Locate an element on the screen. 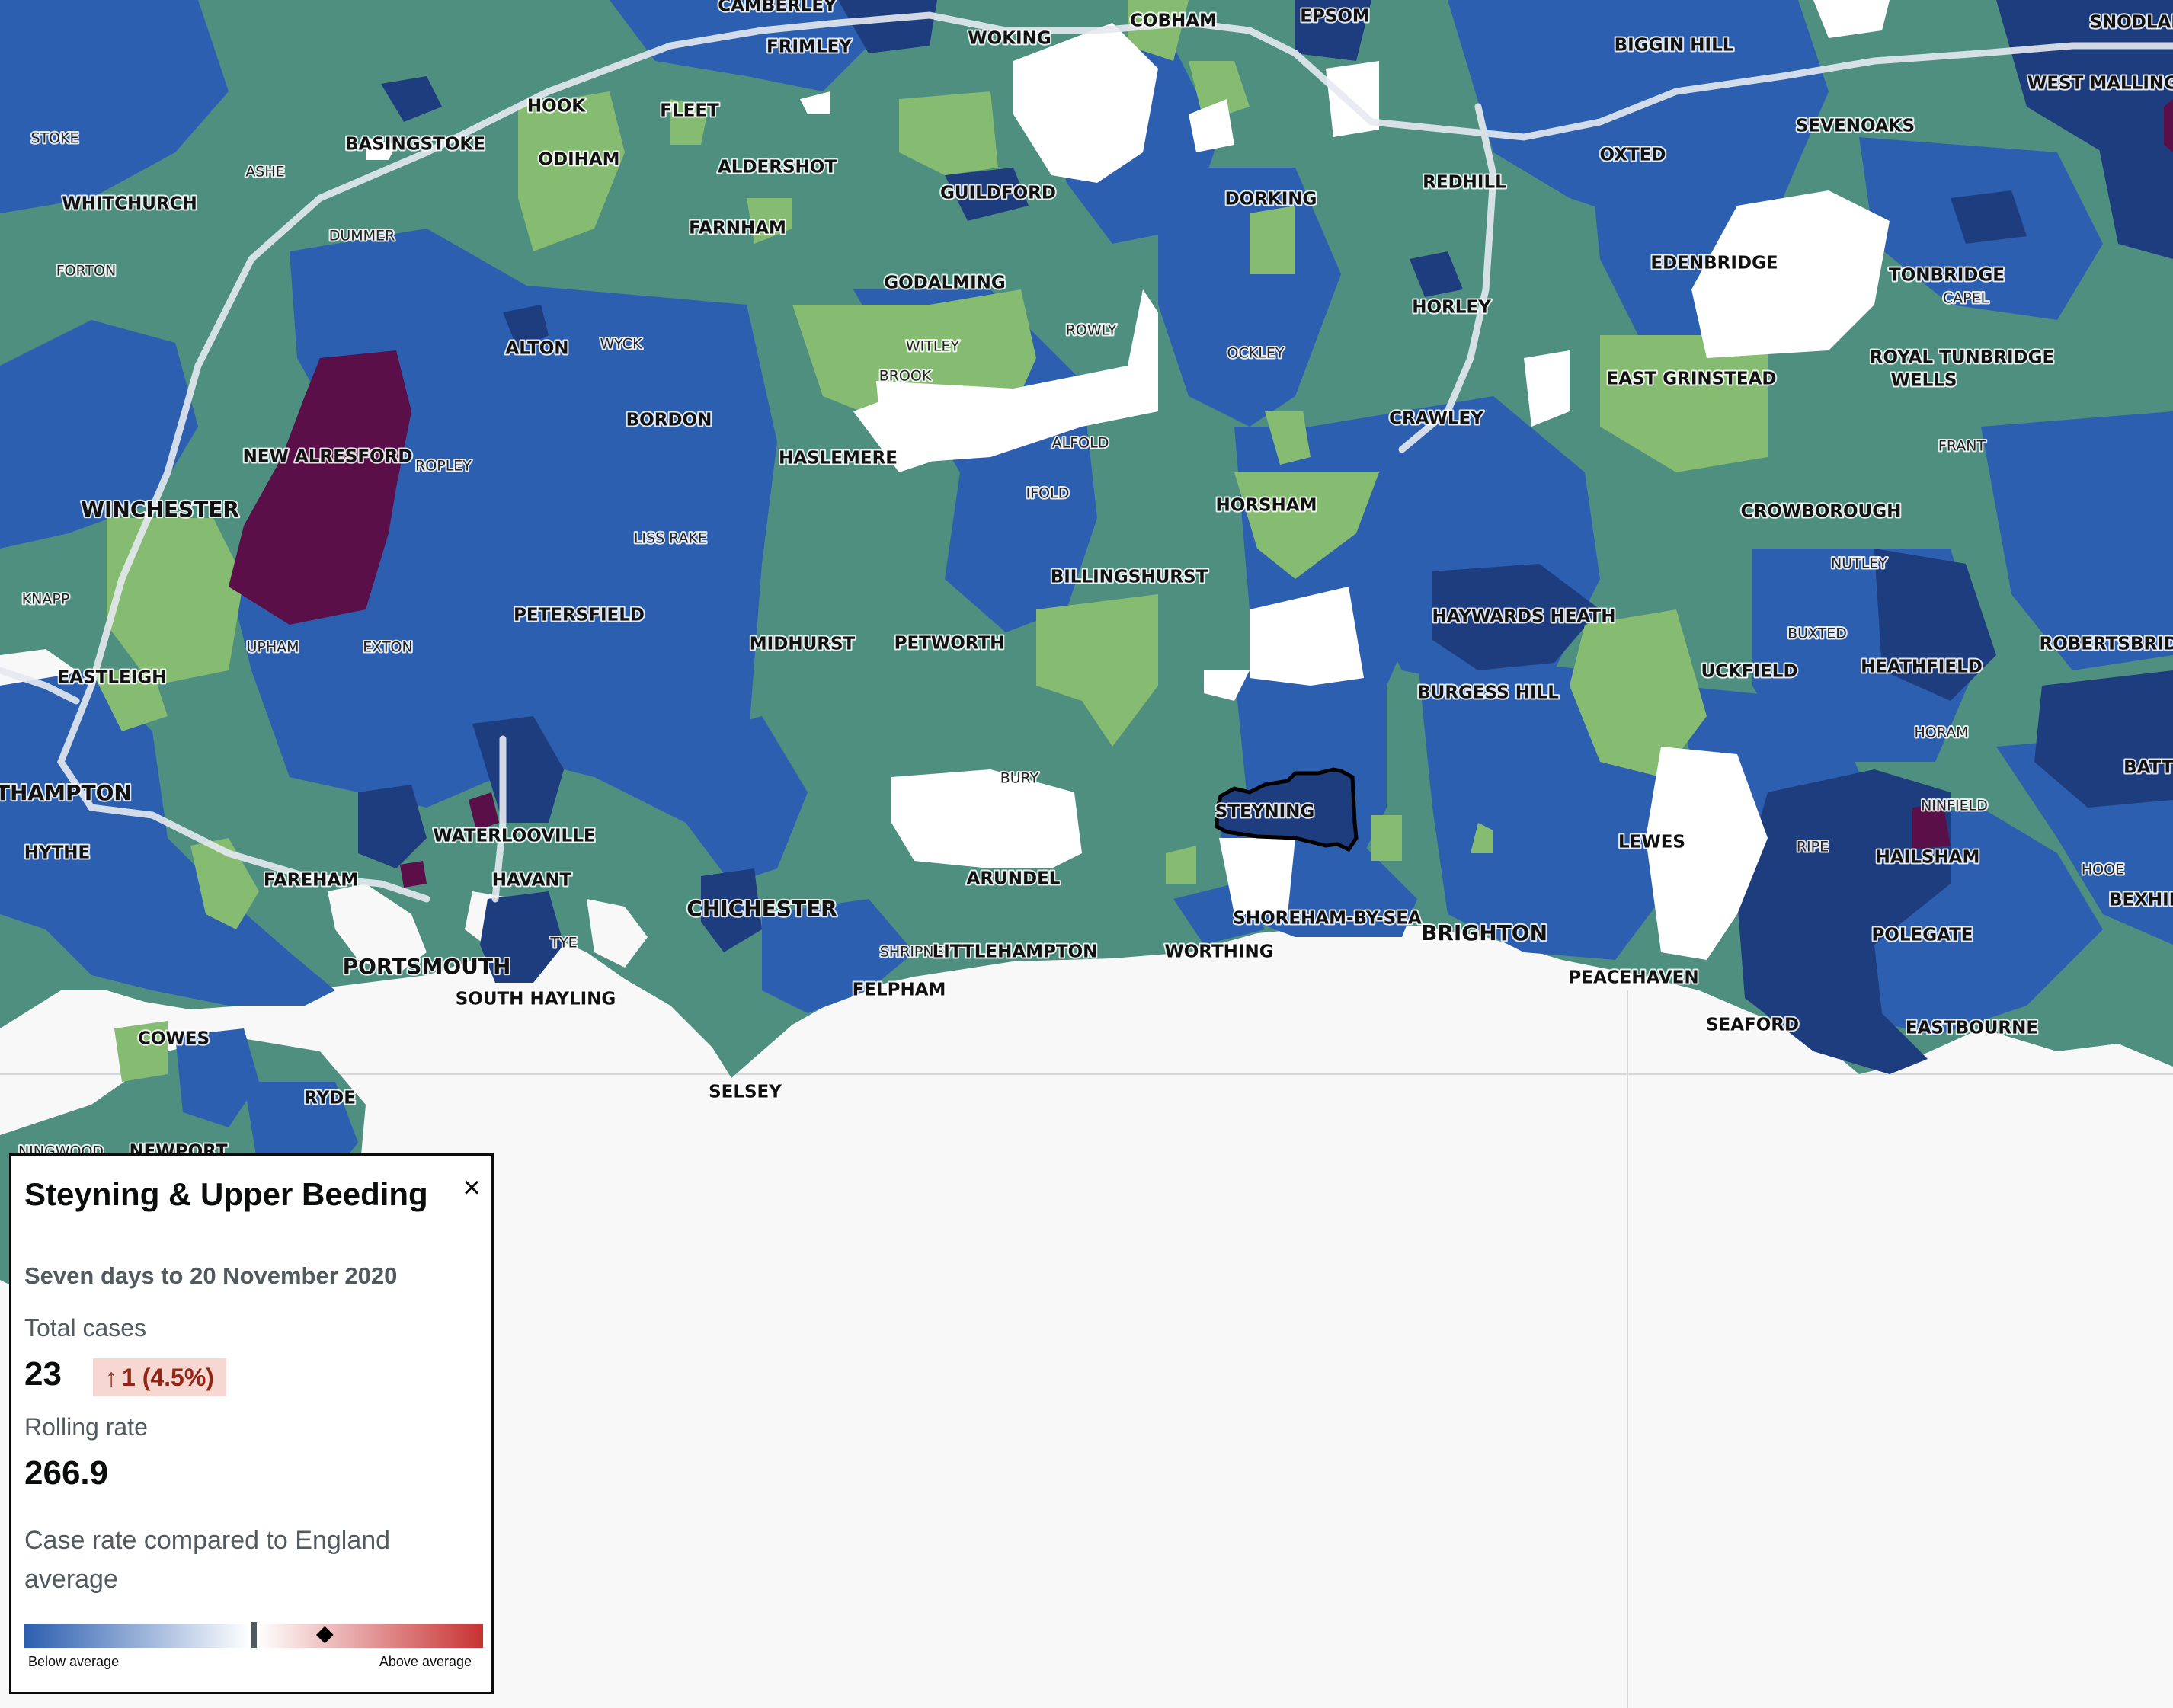  place-label-capel: CAPEL is located at coordinates (1966, 298).